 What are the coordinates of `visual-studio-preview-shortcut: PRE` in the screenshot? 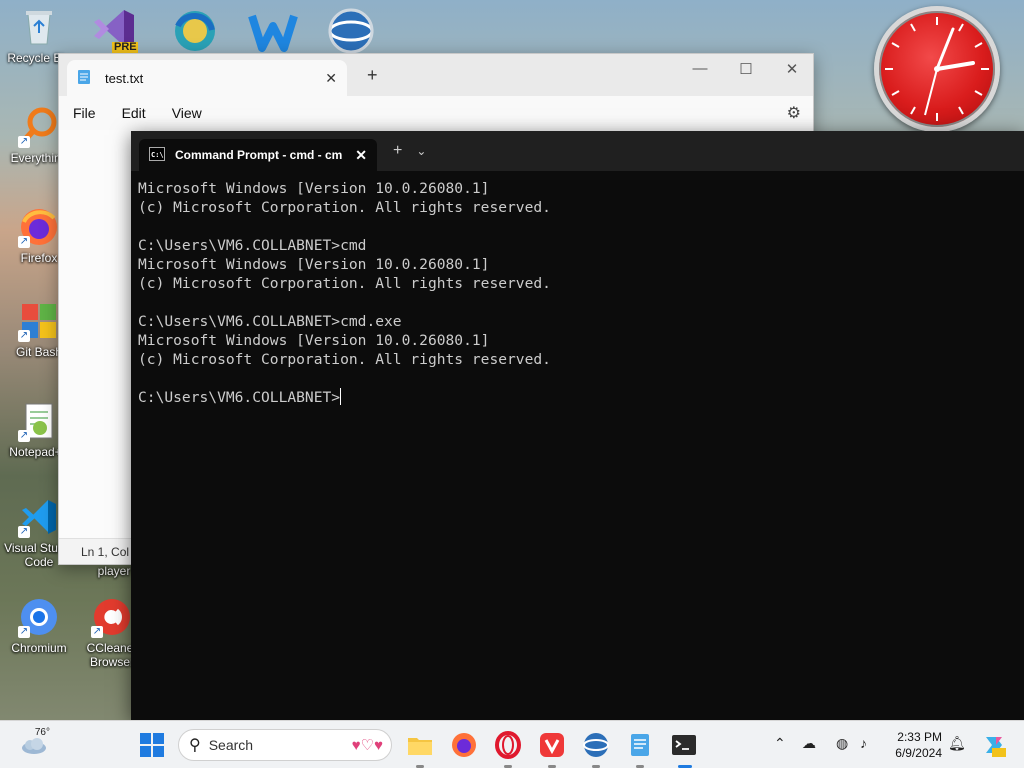 It's located at (115, 31).